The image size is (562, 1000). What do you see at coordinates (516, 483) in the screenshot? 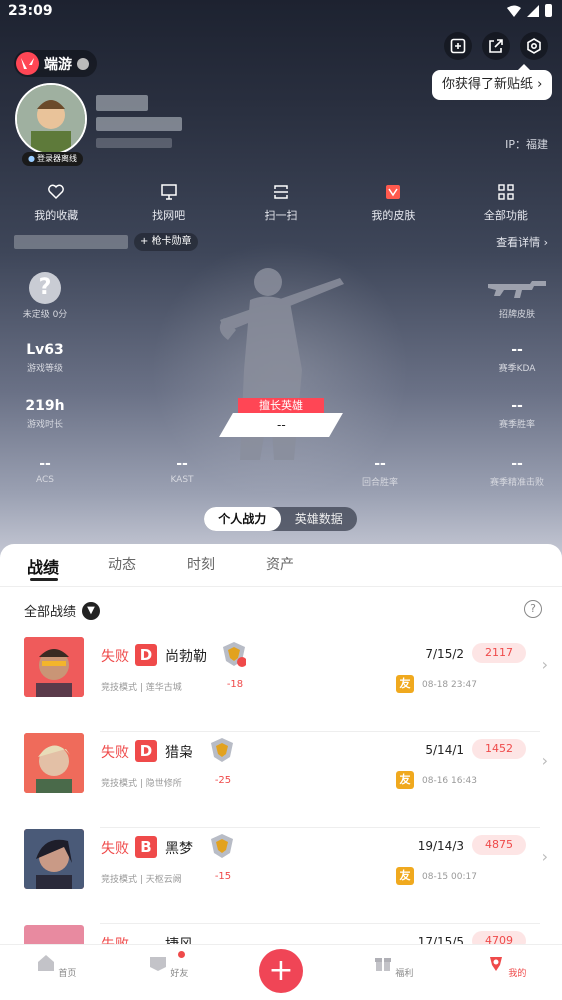
I see `season-hs-label: 赛季精准击败` at bounding box center [516, 483].